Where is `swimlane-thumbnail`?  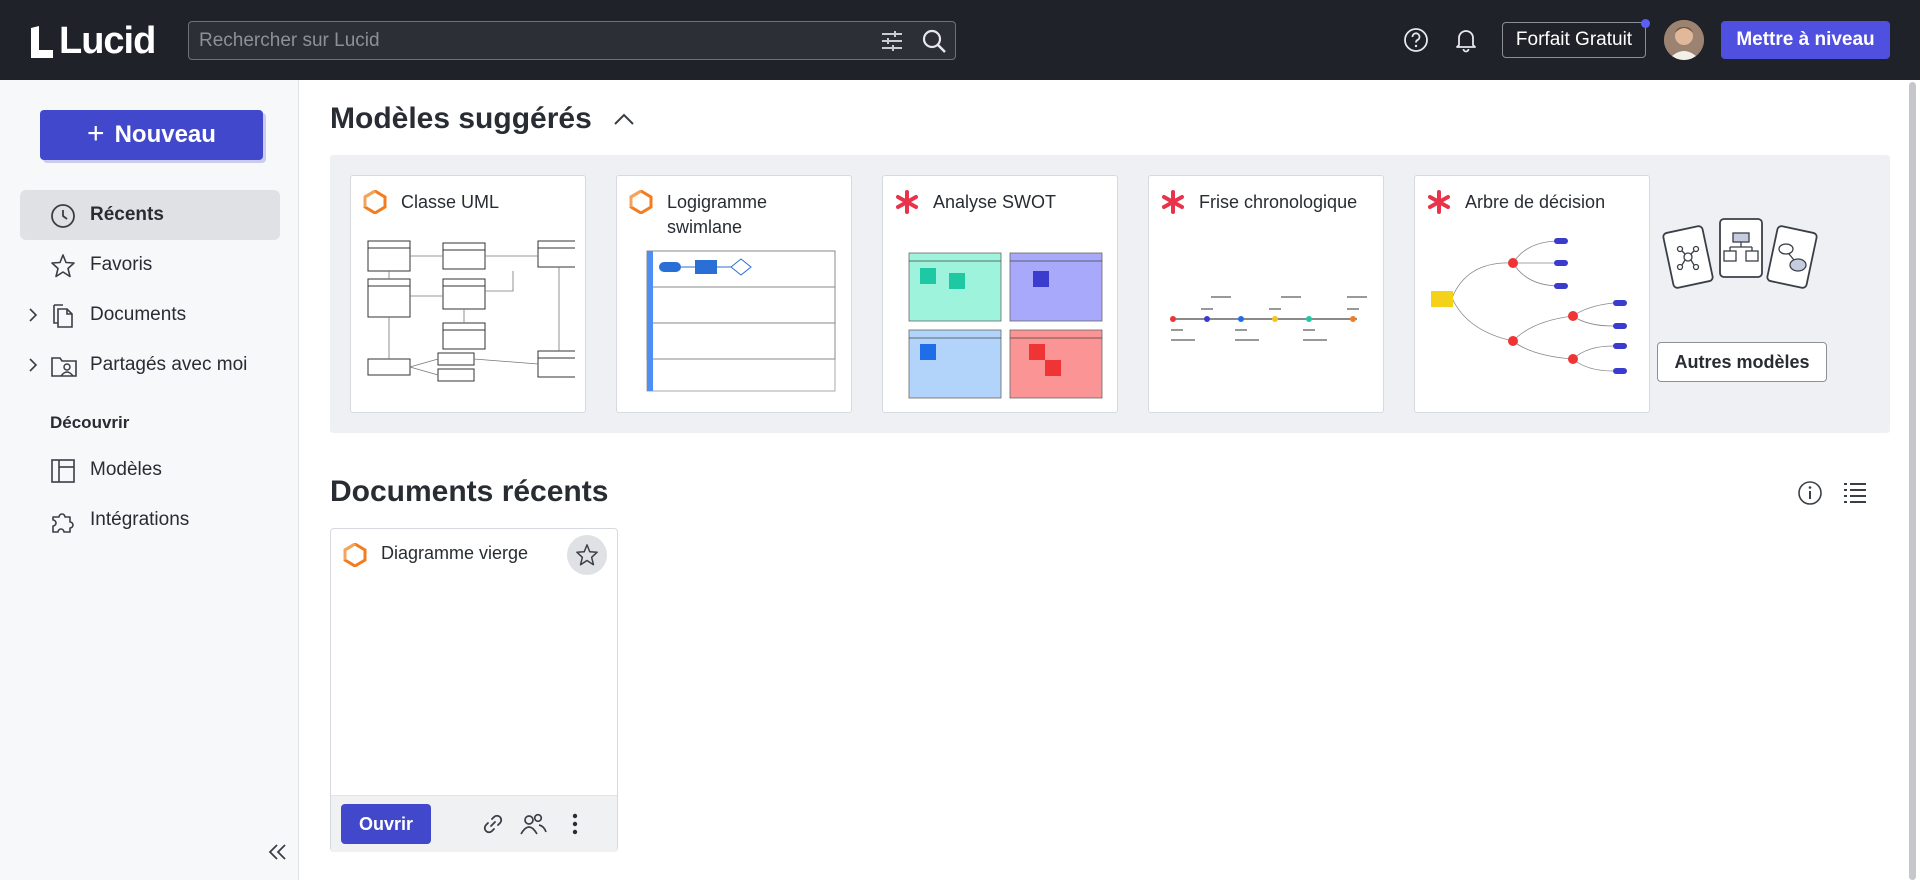 swimlane-thumbnail is located at coordinates (741, 321).